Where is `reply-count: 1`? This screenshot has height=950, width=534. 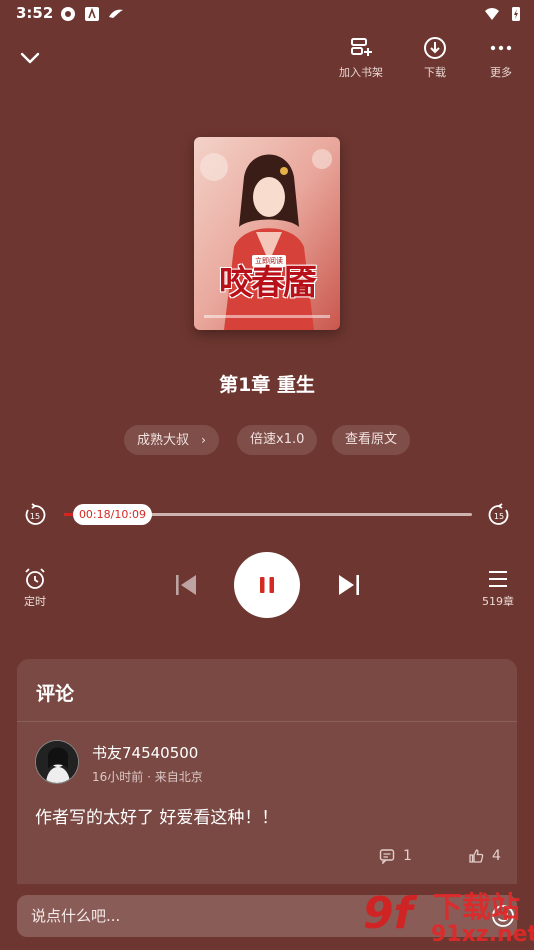 reply-count: 1 is located at coordinates (407, 856).